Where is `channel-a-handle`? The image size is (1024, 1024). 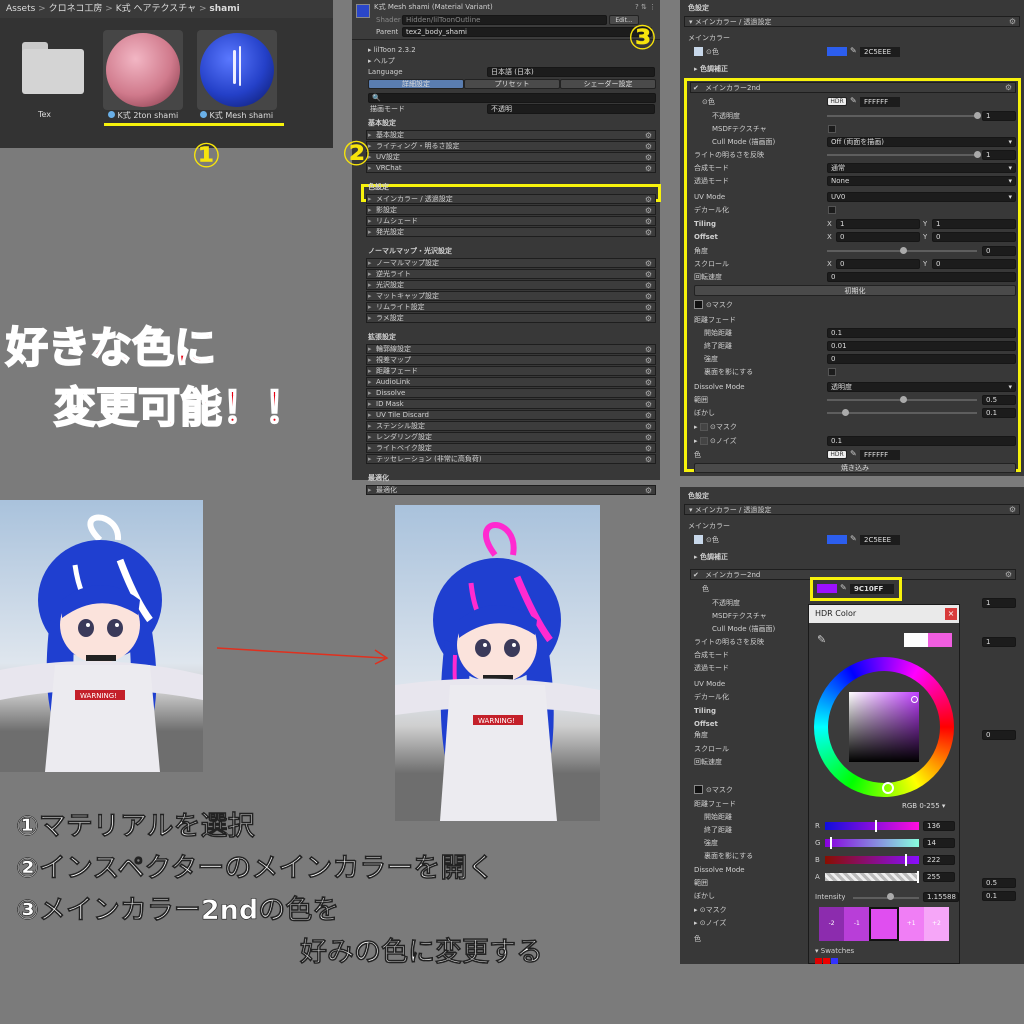
channel-a-handle is located at coordinates (918, 877).